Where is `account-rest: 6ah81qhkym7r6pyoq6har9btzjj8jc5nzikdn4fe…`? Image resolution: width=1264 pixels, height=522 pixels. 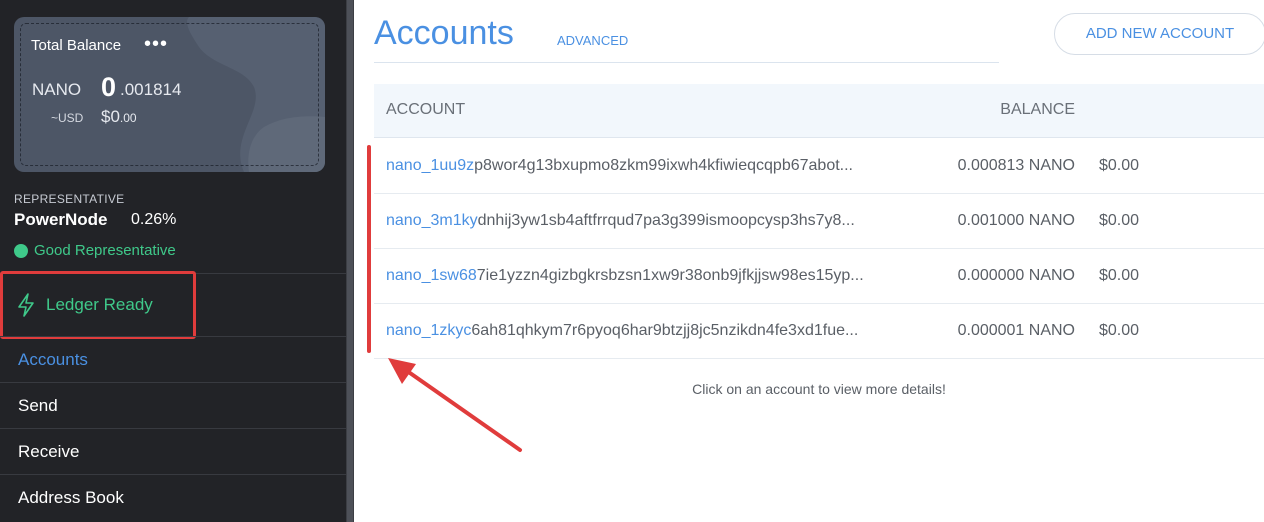 account-rest: 6ah81qhkym7r6pyoq6har9btzjj8jc5nzikdn4fe… is located at coordinates (665, 330).